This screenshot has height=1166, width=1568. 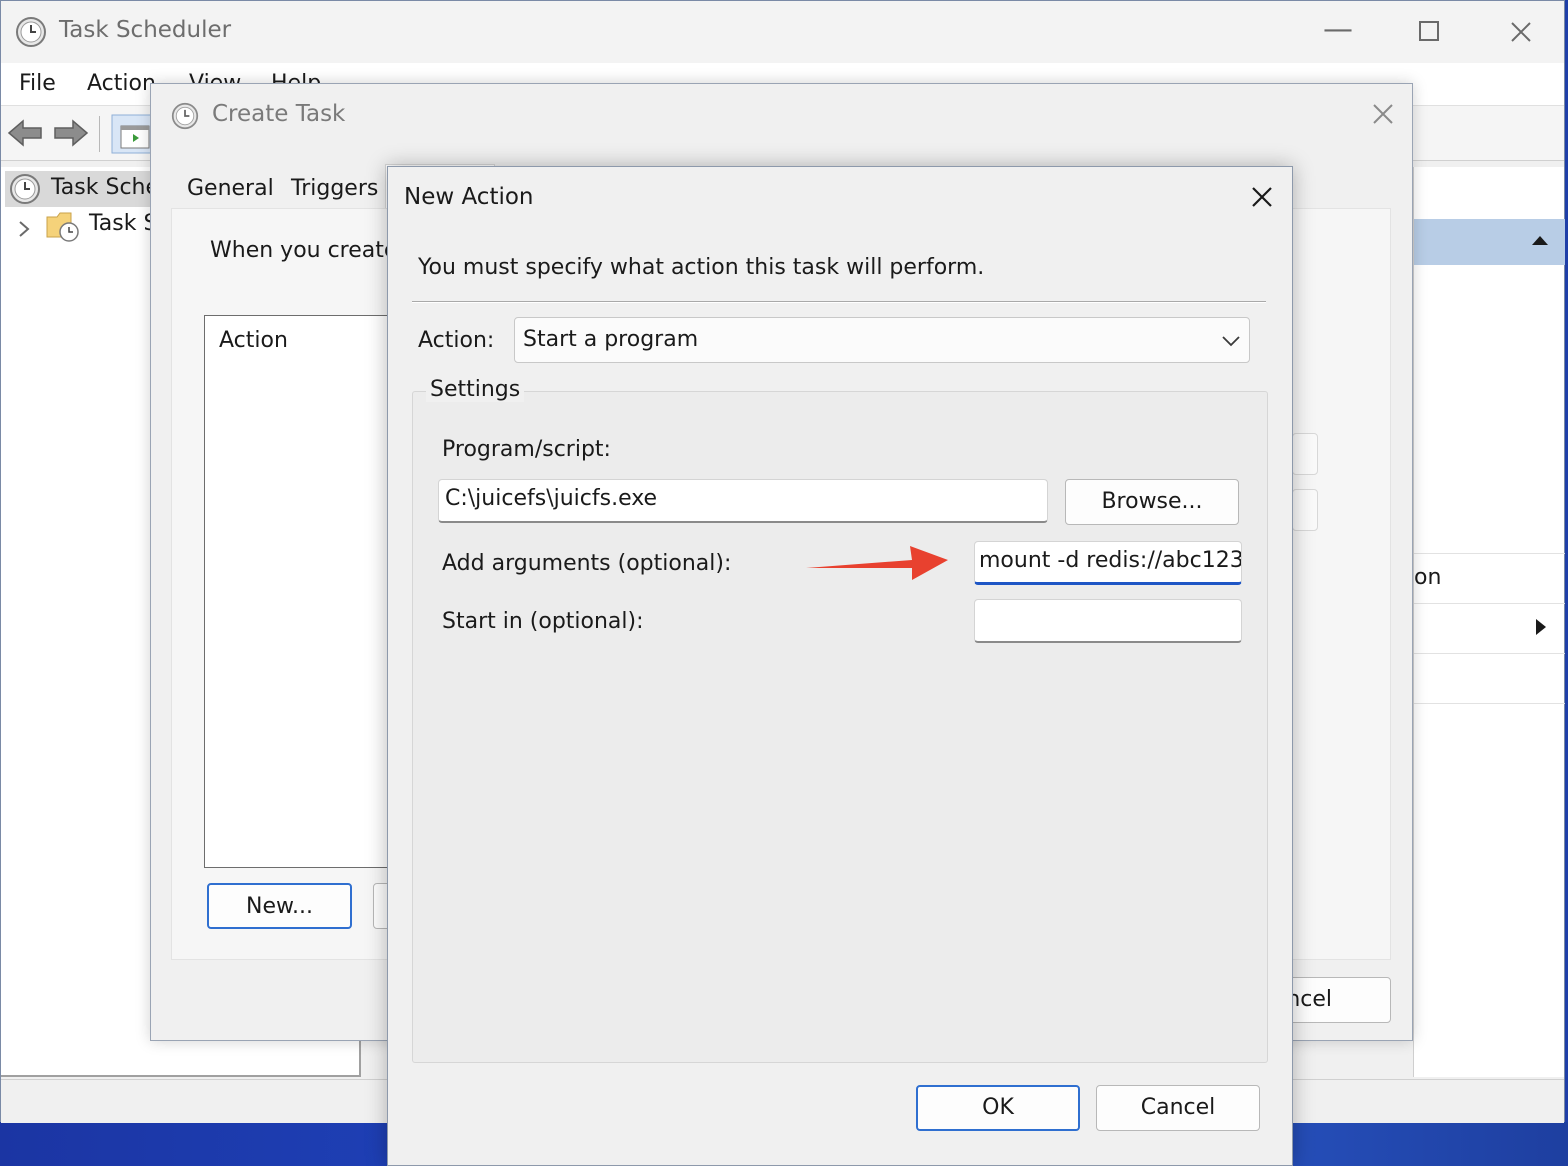 What do you see at coordinates (253, 340) in the screenshot?
I see `actions-list-header: Action` at bounding box center [253, 340].